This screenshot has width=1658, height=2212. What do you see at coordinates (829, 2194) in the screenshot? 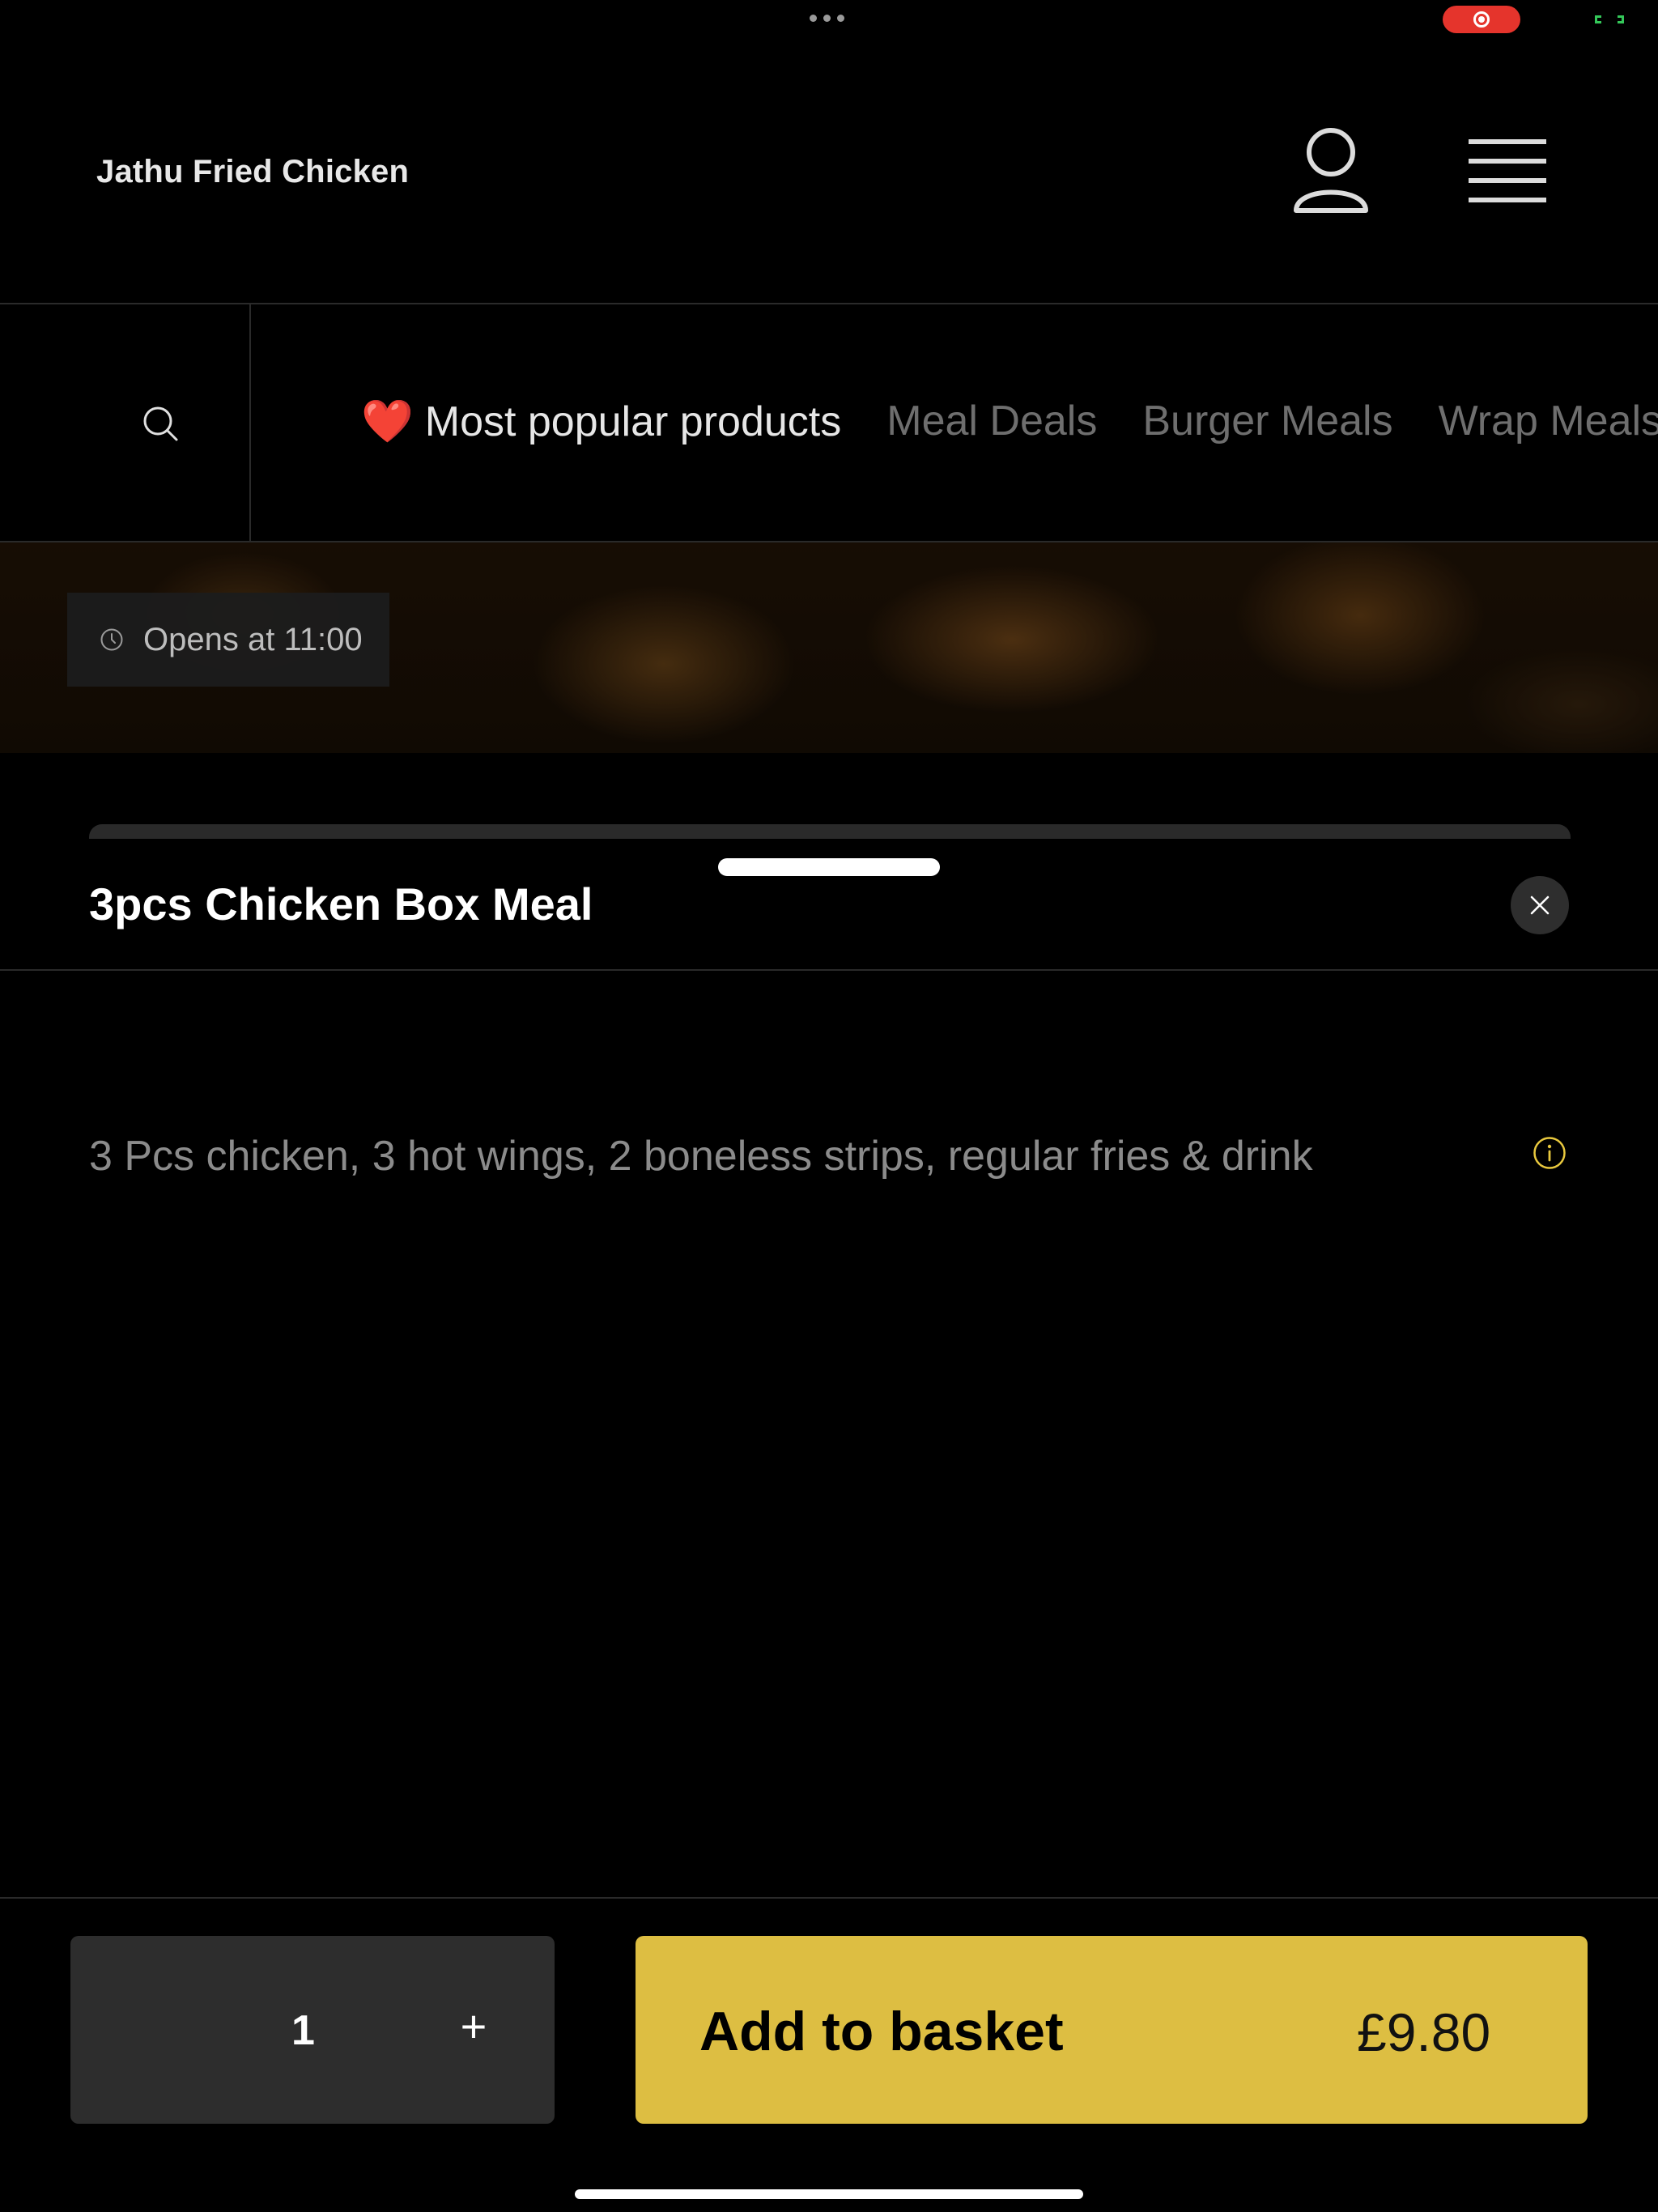
I see `home-indicator` at bounding box center [829, 2194].